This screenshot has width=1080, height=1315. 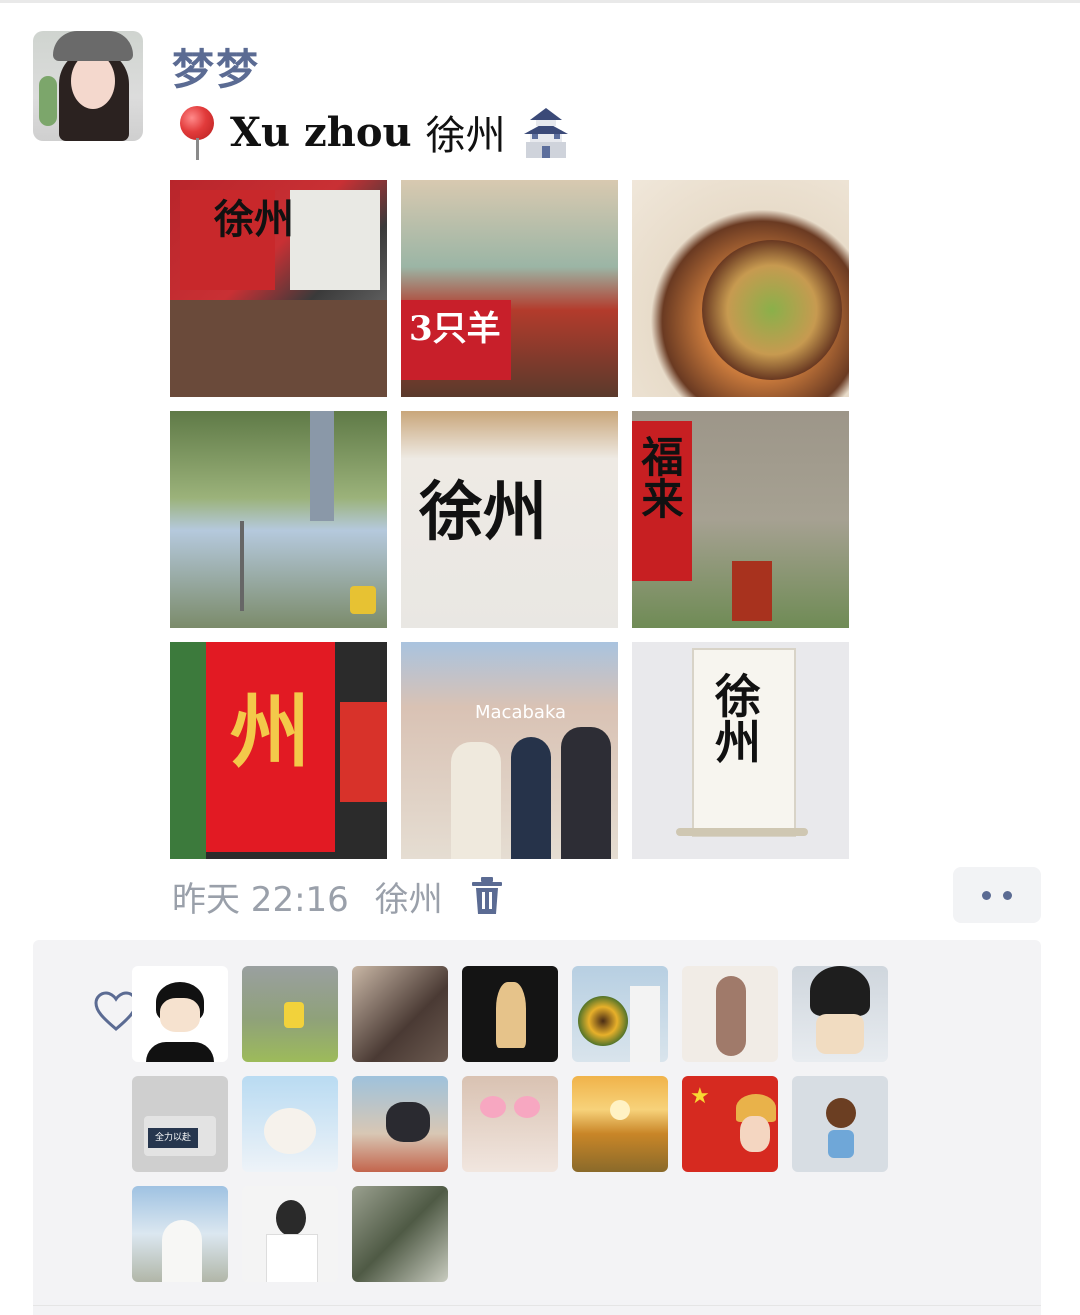 I want to click on author-avatar, so click(x=88, y=86).